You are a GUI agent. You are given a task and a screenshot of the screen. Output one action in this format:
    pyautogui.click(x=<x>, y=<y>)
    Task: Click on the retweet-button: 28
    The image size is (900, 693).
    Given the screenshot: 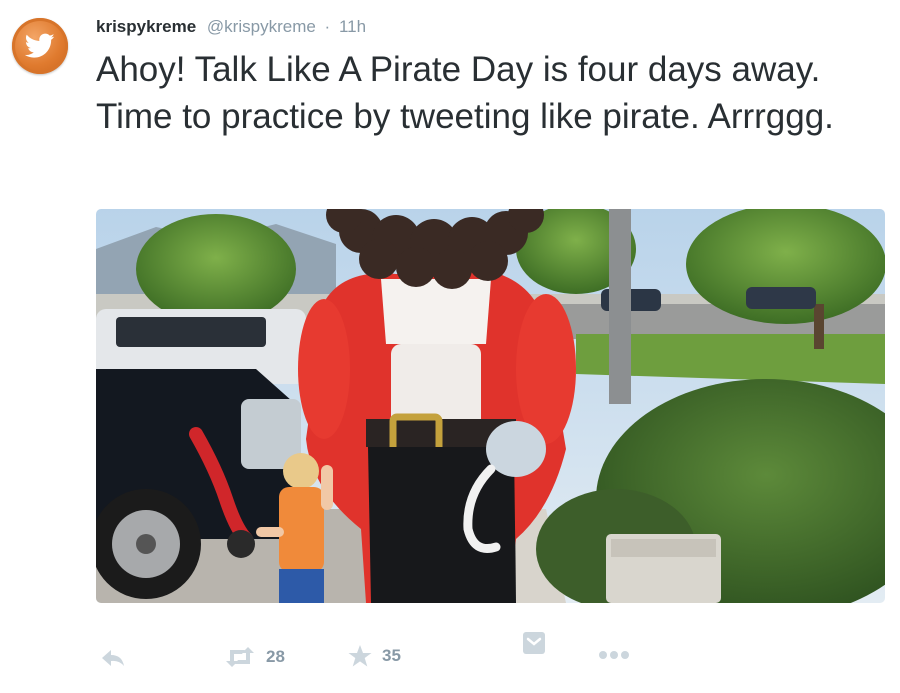 What is the action you would take?
    pyautogui.click(x=254, y=657)
    